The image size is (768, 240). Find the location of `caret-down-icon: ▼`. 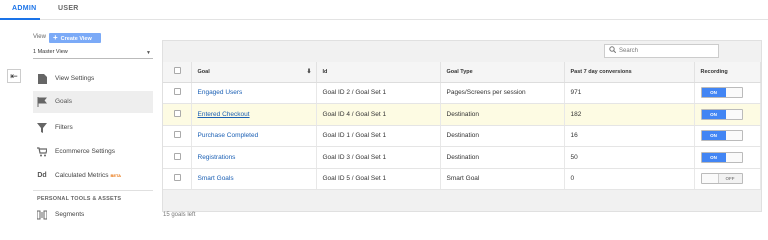

caret-down-icon: ▼ is located at coordinates (148, 53).